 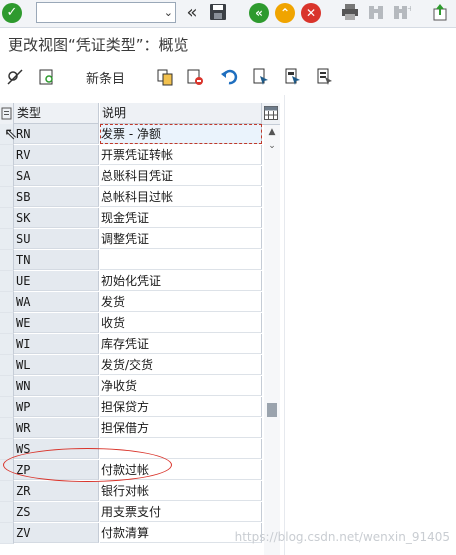 I want to click on description-cell: 总帐科目过帐, so click(x=181, y=197).